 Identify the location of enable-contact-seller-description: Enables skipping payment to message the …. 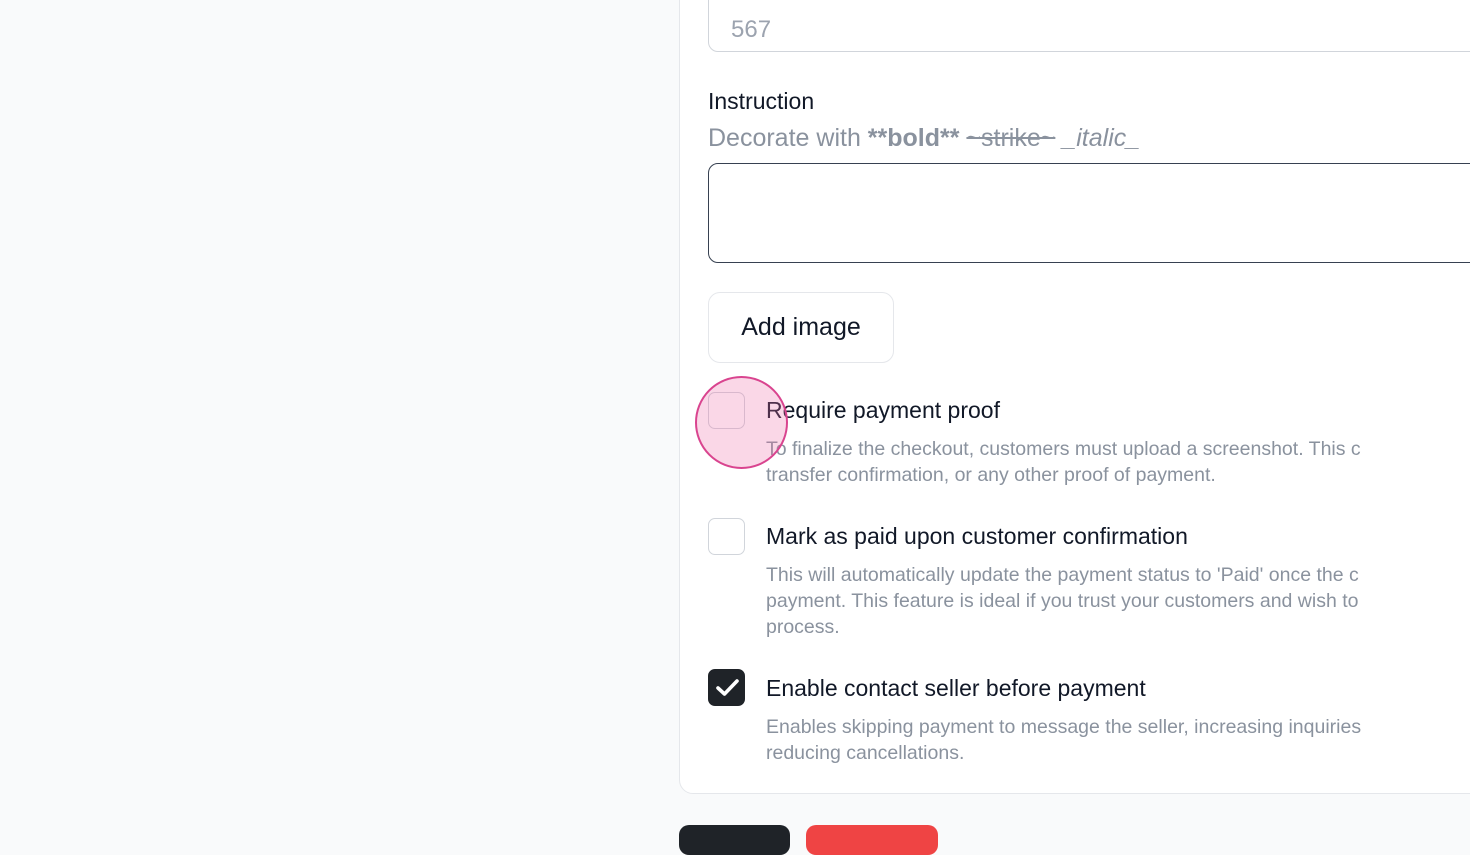
(1064, 740).